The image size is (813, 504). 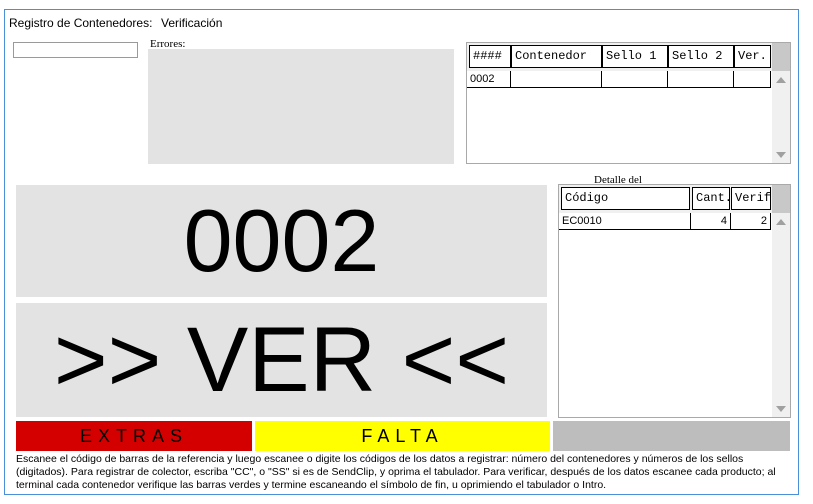 What do you see at coordinates (781, 80) in the screenshot?
I see `scroll-up-icon` at bounding box center [781, 80].